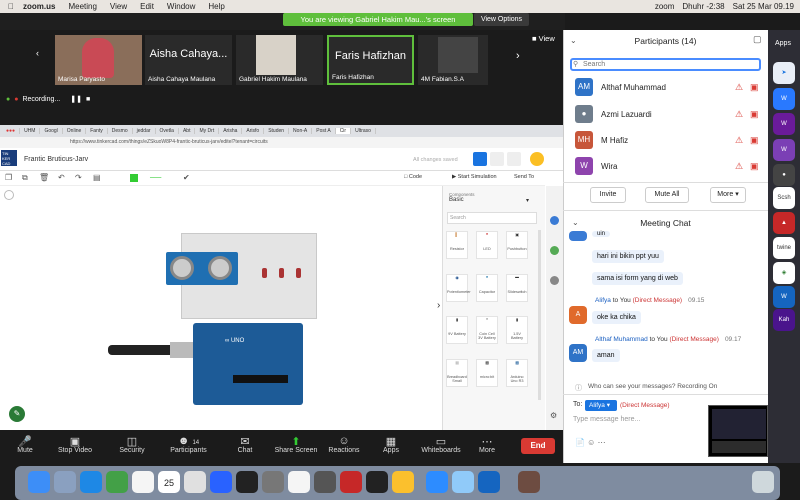  What do you see at coordinates (489, 482) in the screenshot?
I see `word-icon` at bounding box center [489, 482].